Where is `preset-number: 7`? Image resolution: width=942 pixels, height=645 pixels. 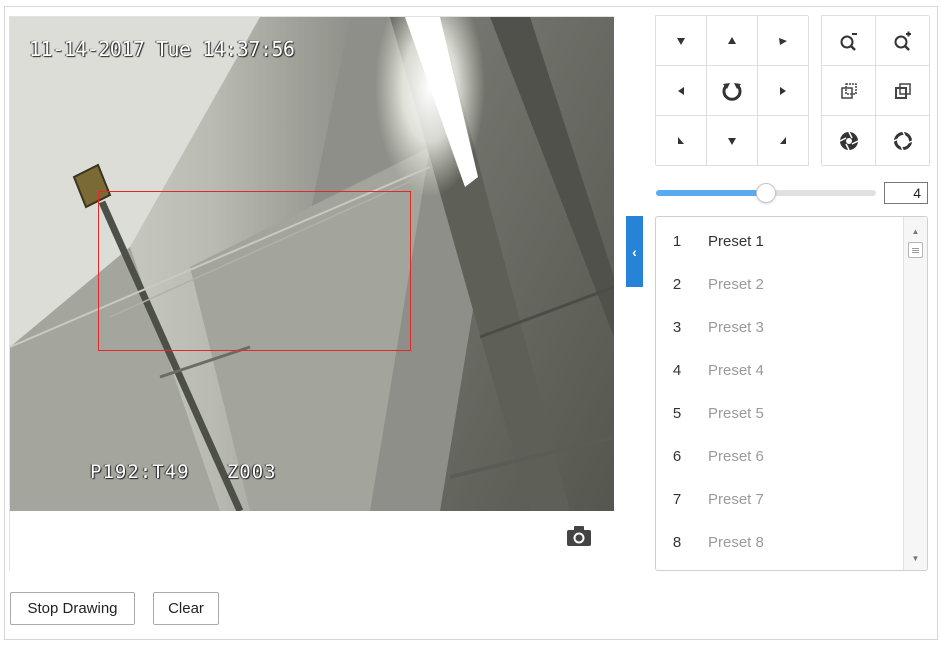
preset-number: 7 is located at coordinates (677, 499).